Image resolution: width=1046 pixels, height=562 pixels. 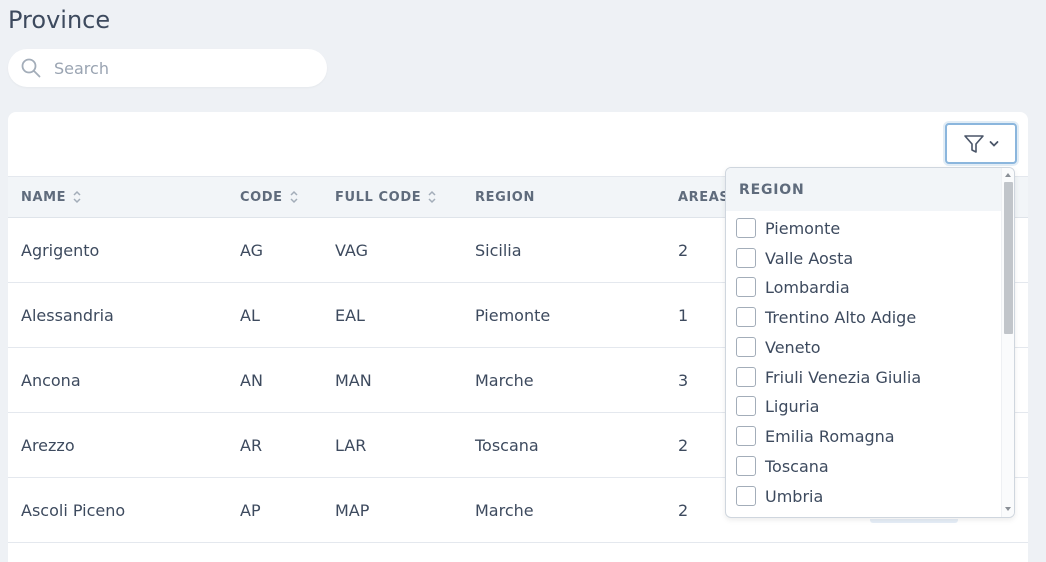 What do you see at coordinates (507, 445) in the screenshot?
I see `cell-region: Toscana` at bounding box center [507, 445].